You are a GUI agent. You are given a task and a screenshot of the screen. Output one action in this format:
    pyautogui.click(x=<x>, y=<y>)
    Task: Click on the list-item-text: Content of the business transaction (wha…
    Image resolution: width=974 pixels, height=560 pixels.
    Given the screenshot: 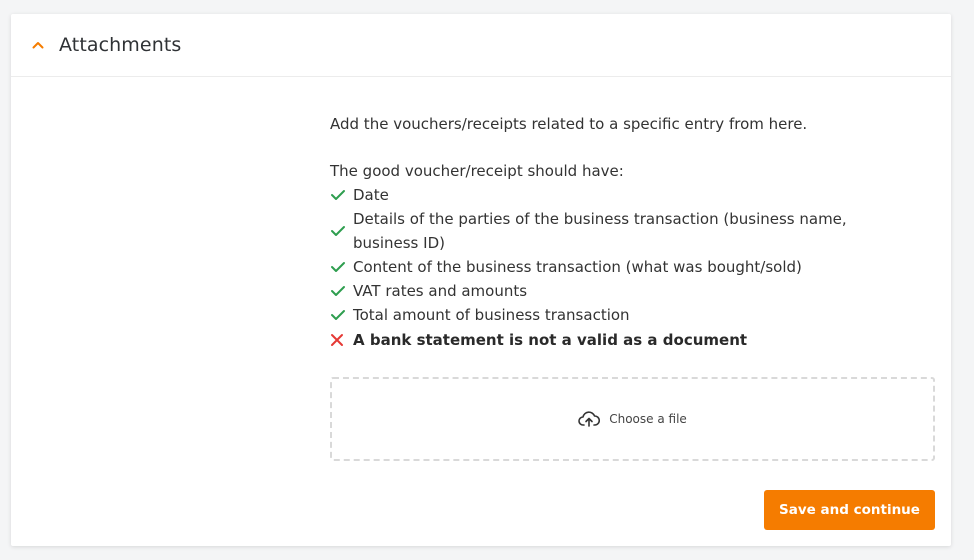 What is the action you would take?
    pyautogui.click(x=577, y=267)
    